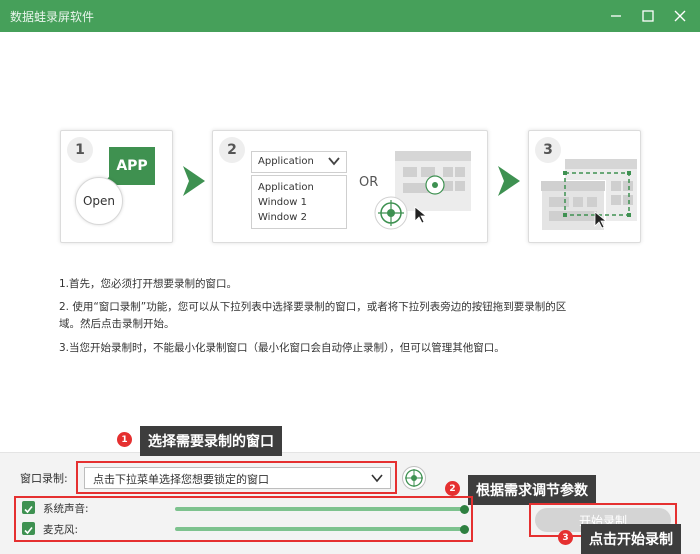 The height and width of the screenshot is (554, 700). Describe the element at coordinates (211, 441) in the screenshot. I see `annotation-1-callout: 选择需要录制的窗口` at that location.